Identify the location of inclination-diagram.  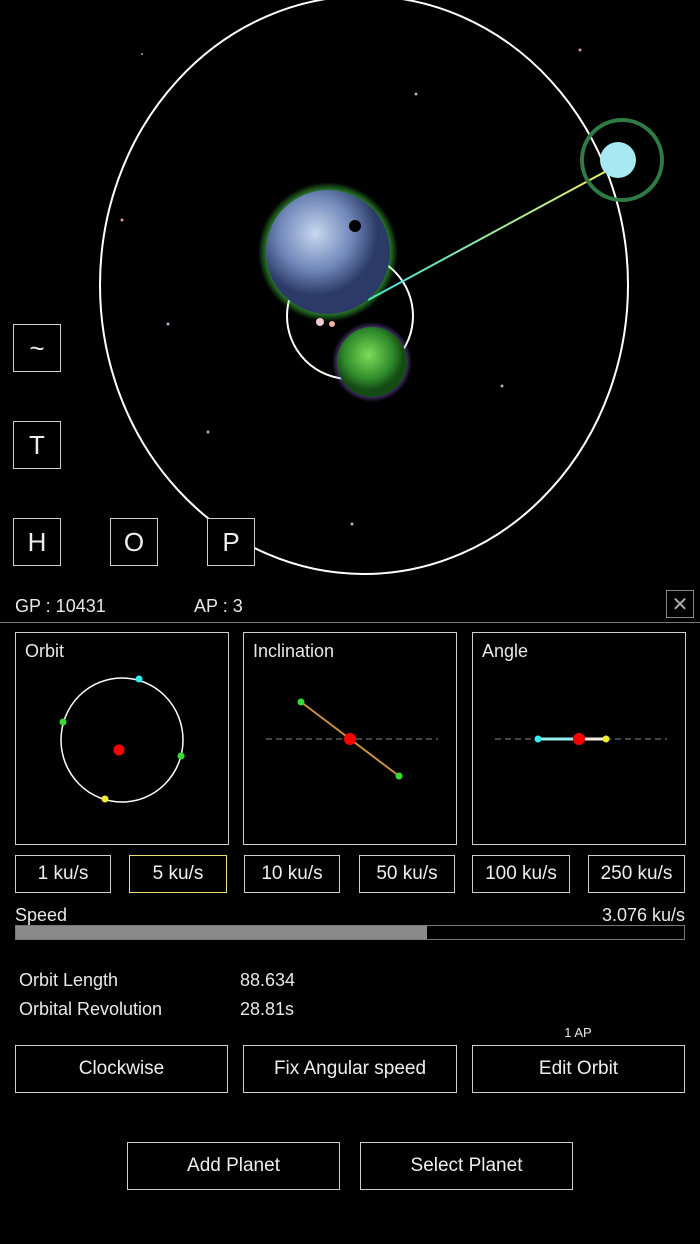
(352, 739).